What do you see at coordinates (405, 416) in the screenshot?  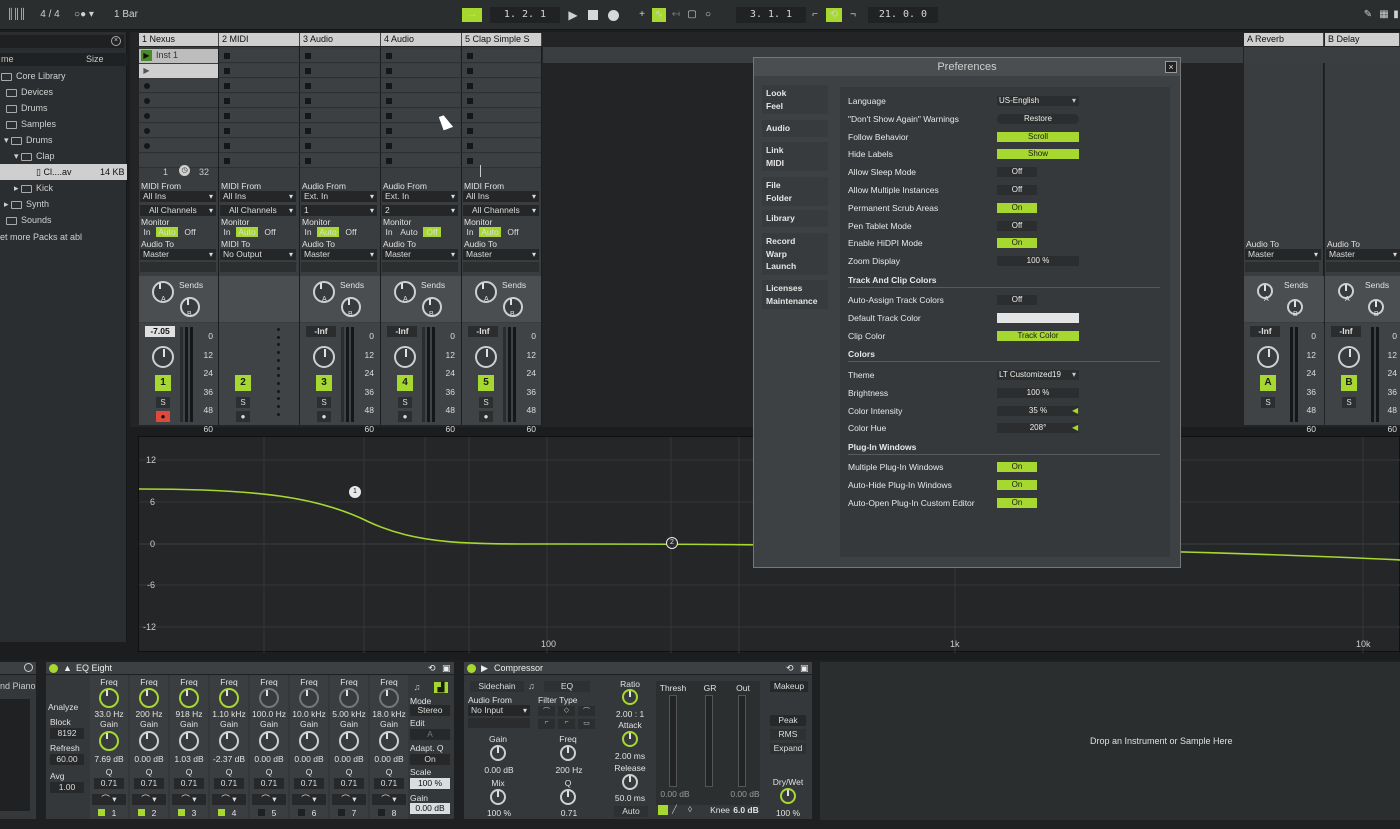 I see `arm-button: ●` at bounding box center [405, 416].